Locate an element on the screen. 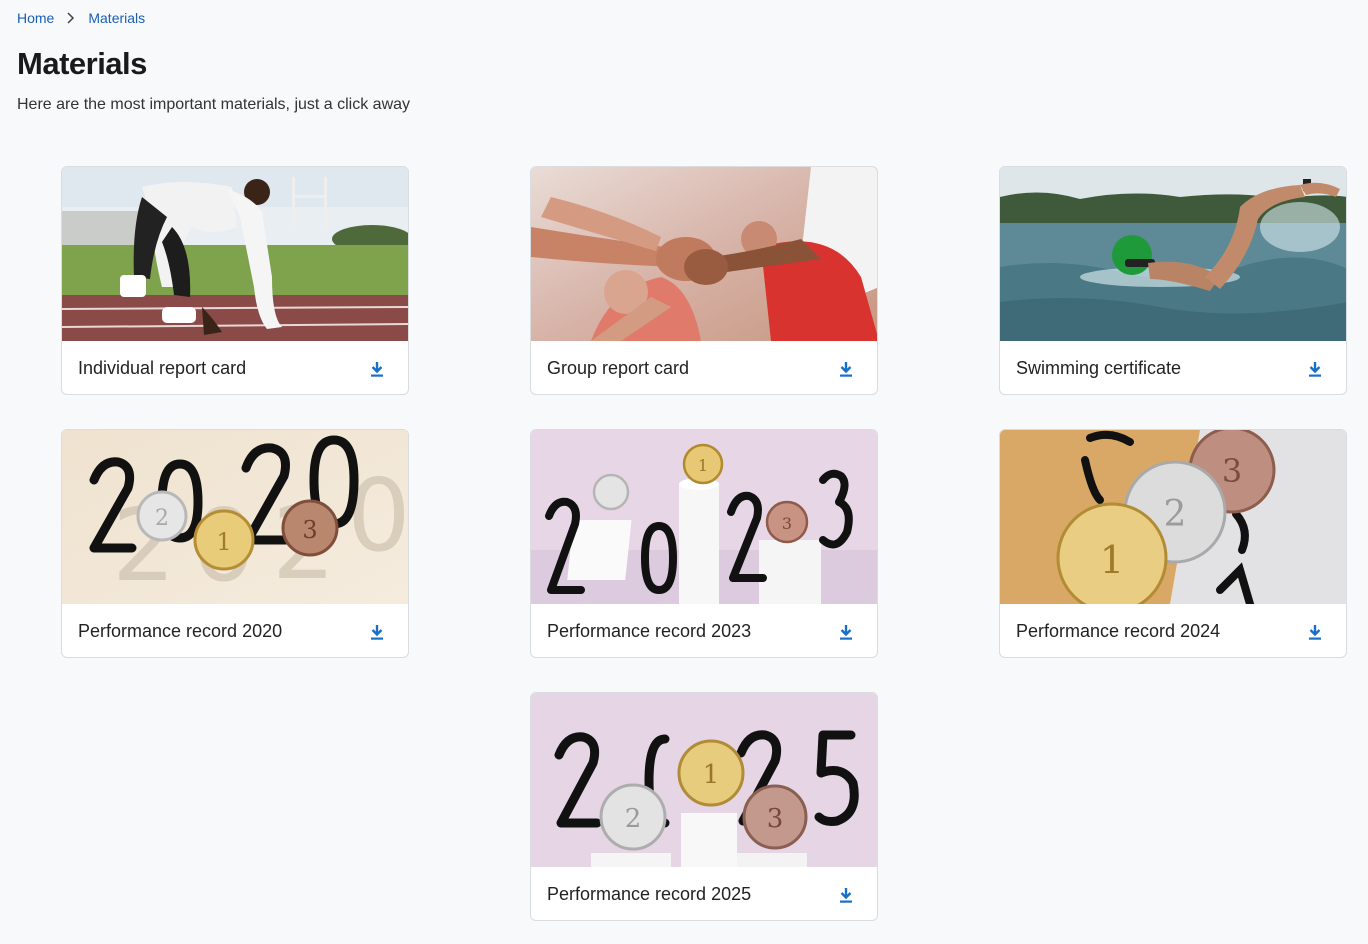 This screenshot has width=1368, height=944. material-card-performance-2025: 1 2 3 Performance record 2025 is located at coordinates (704, 806).